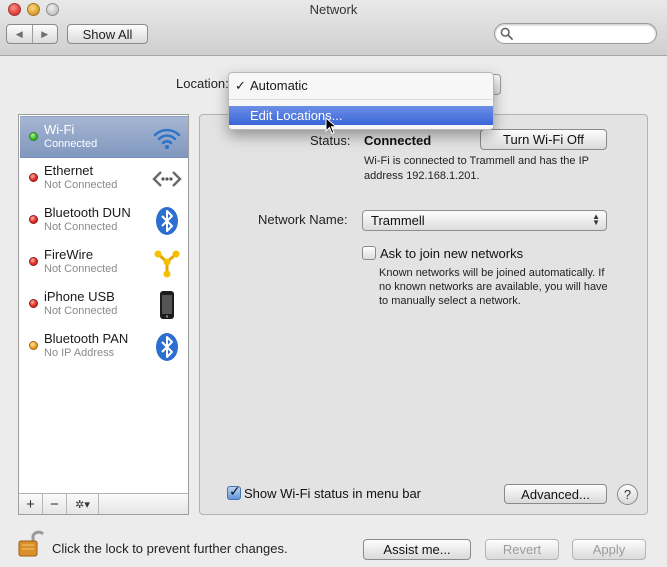  What do you see at coordinates (333, 9) in the screenshot?
I see `window-title: Network` at bounding box center [333, 9].